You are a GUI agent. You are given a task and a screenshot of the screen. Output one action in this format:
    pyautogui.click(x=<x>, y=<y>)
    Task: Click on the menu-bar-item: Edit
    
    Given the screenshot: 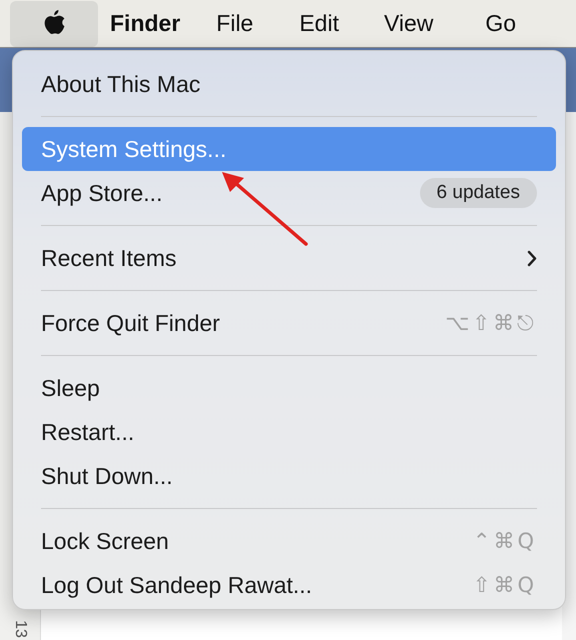 What is the action you would take?
    pyautogui.click(x=319, y=23)
    